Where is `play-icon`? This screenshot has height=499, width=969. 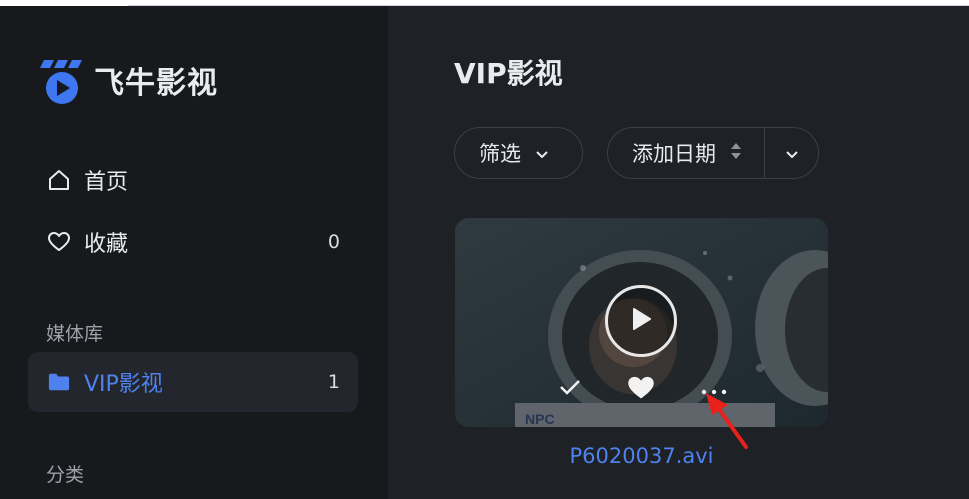 play-icon is located at coordinates (641, 321).